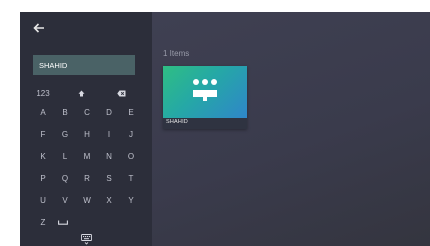  What do you see at coordinates (43, 223) in the screenshot?
I see `key-z: Z` at bounding box center [43, 223].